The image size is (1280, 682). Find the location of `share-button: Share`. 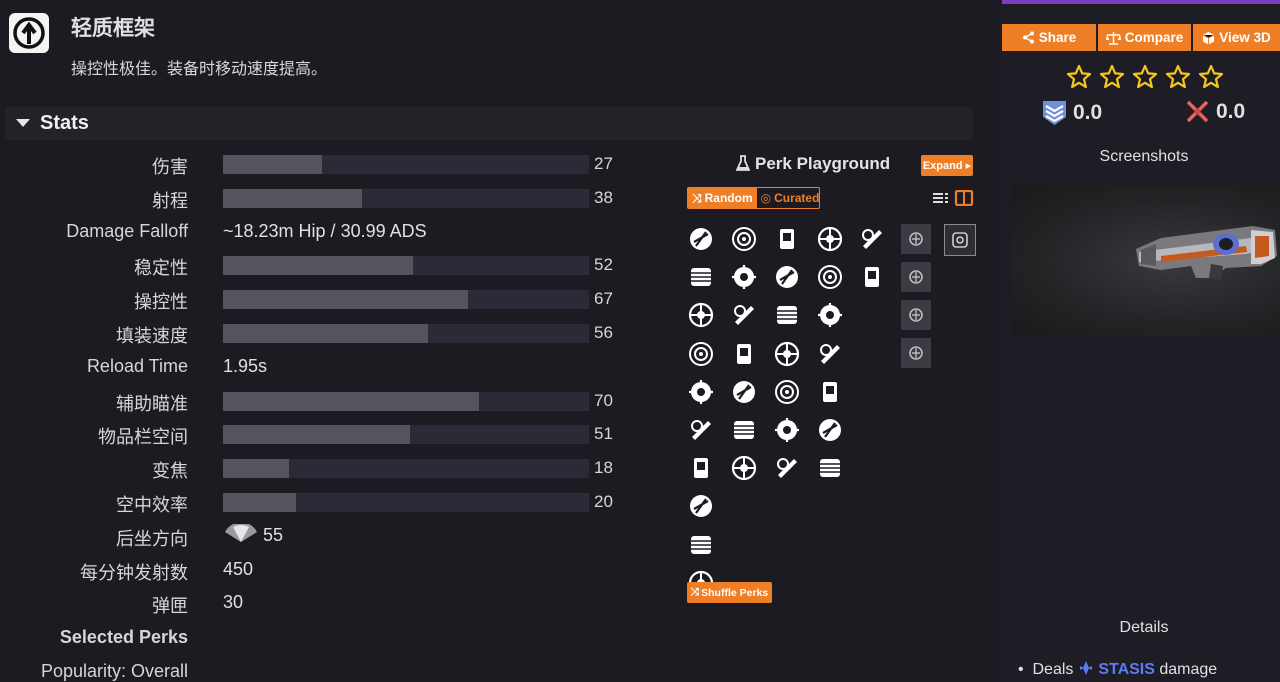

share-button: Share is located at coordinates (1049, 37).